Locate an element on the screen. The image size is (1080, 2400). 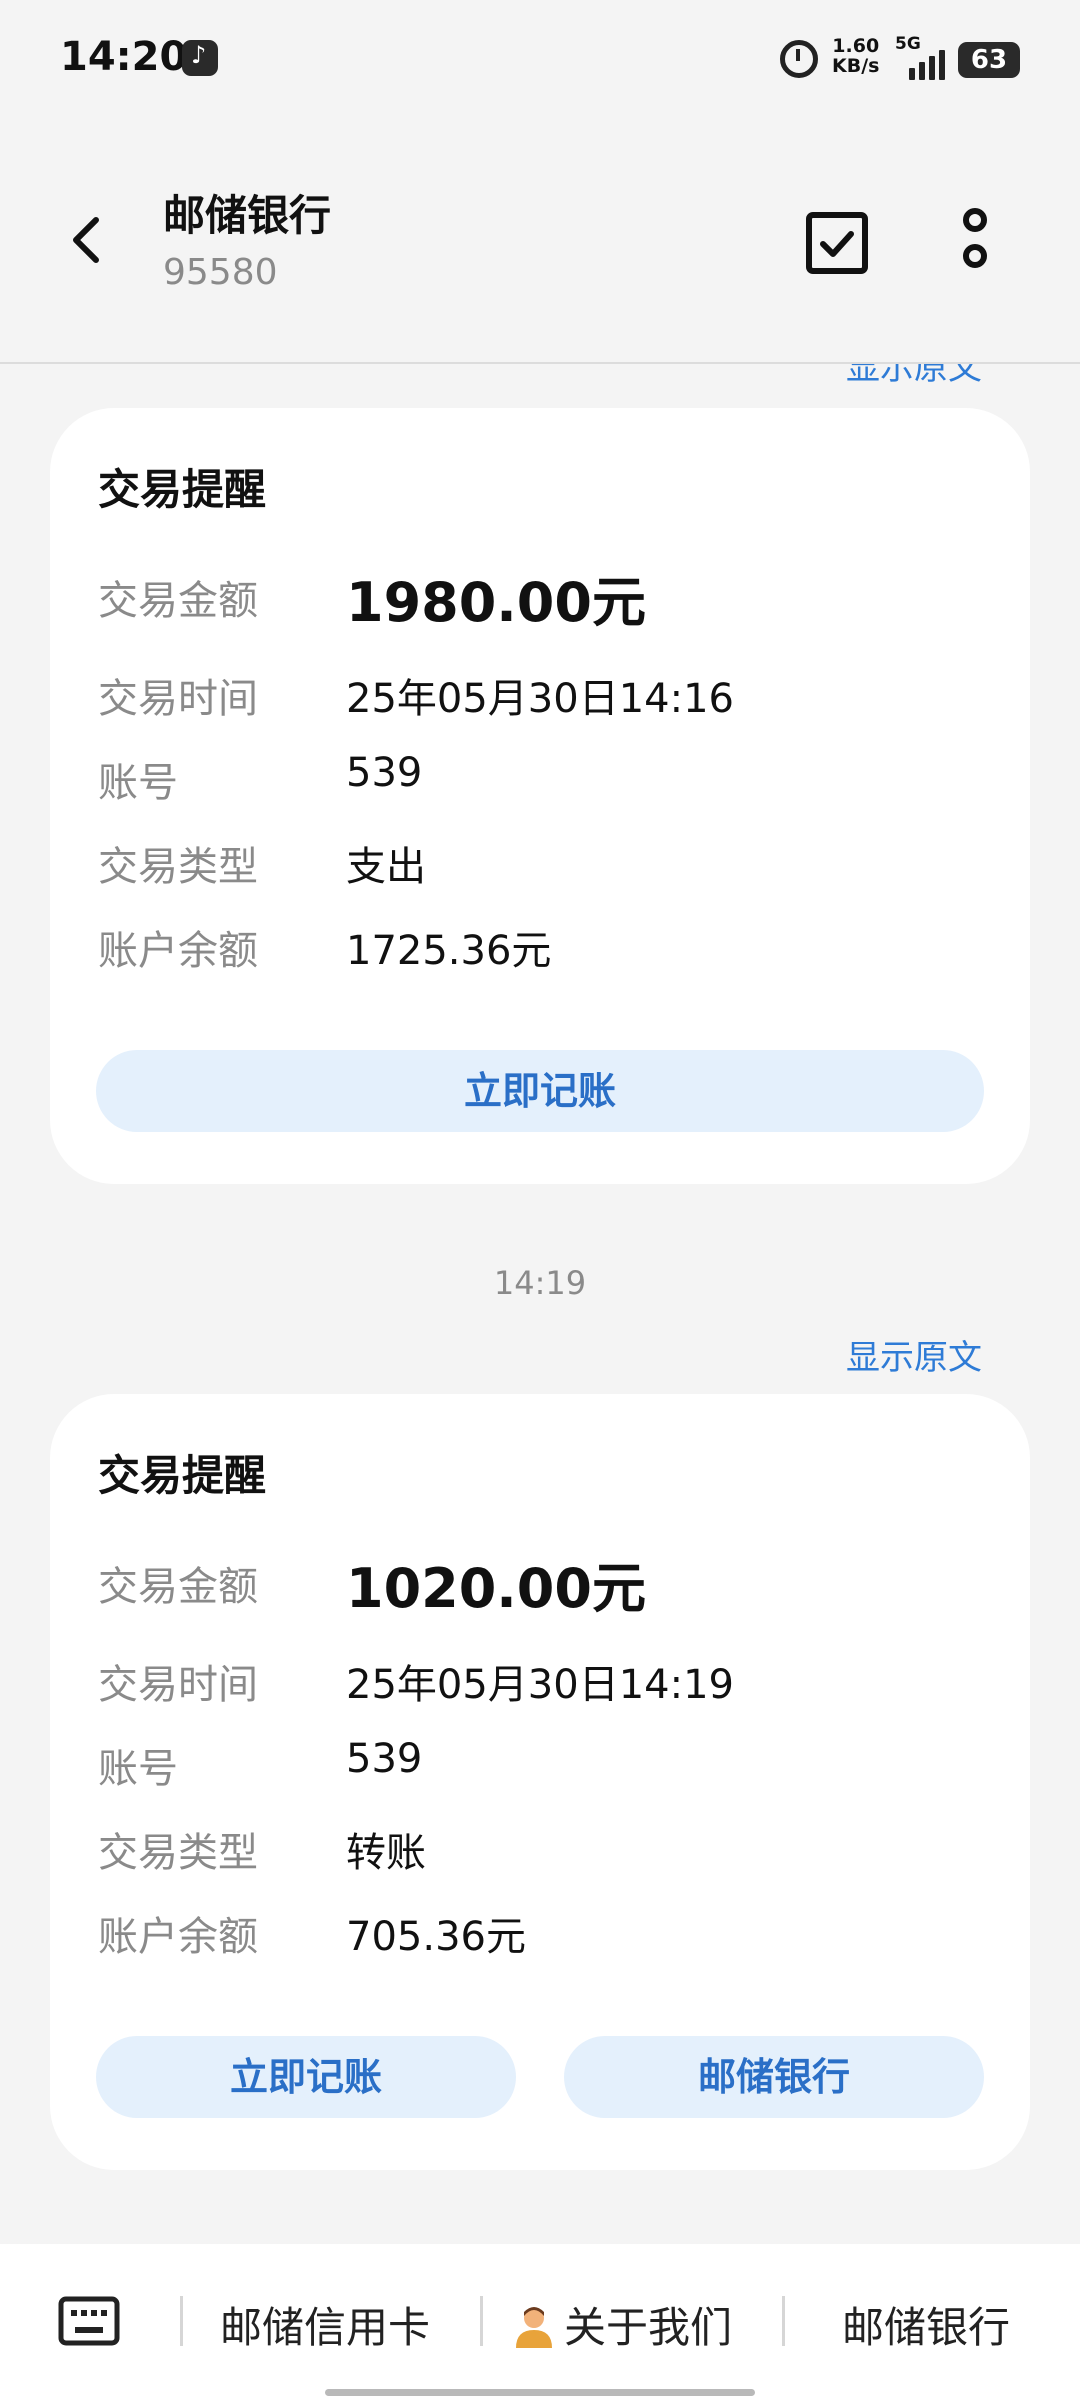
network-speed: 1.60 KB/s is located at coordinates (855, 56).